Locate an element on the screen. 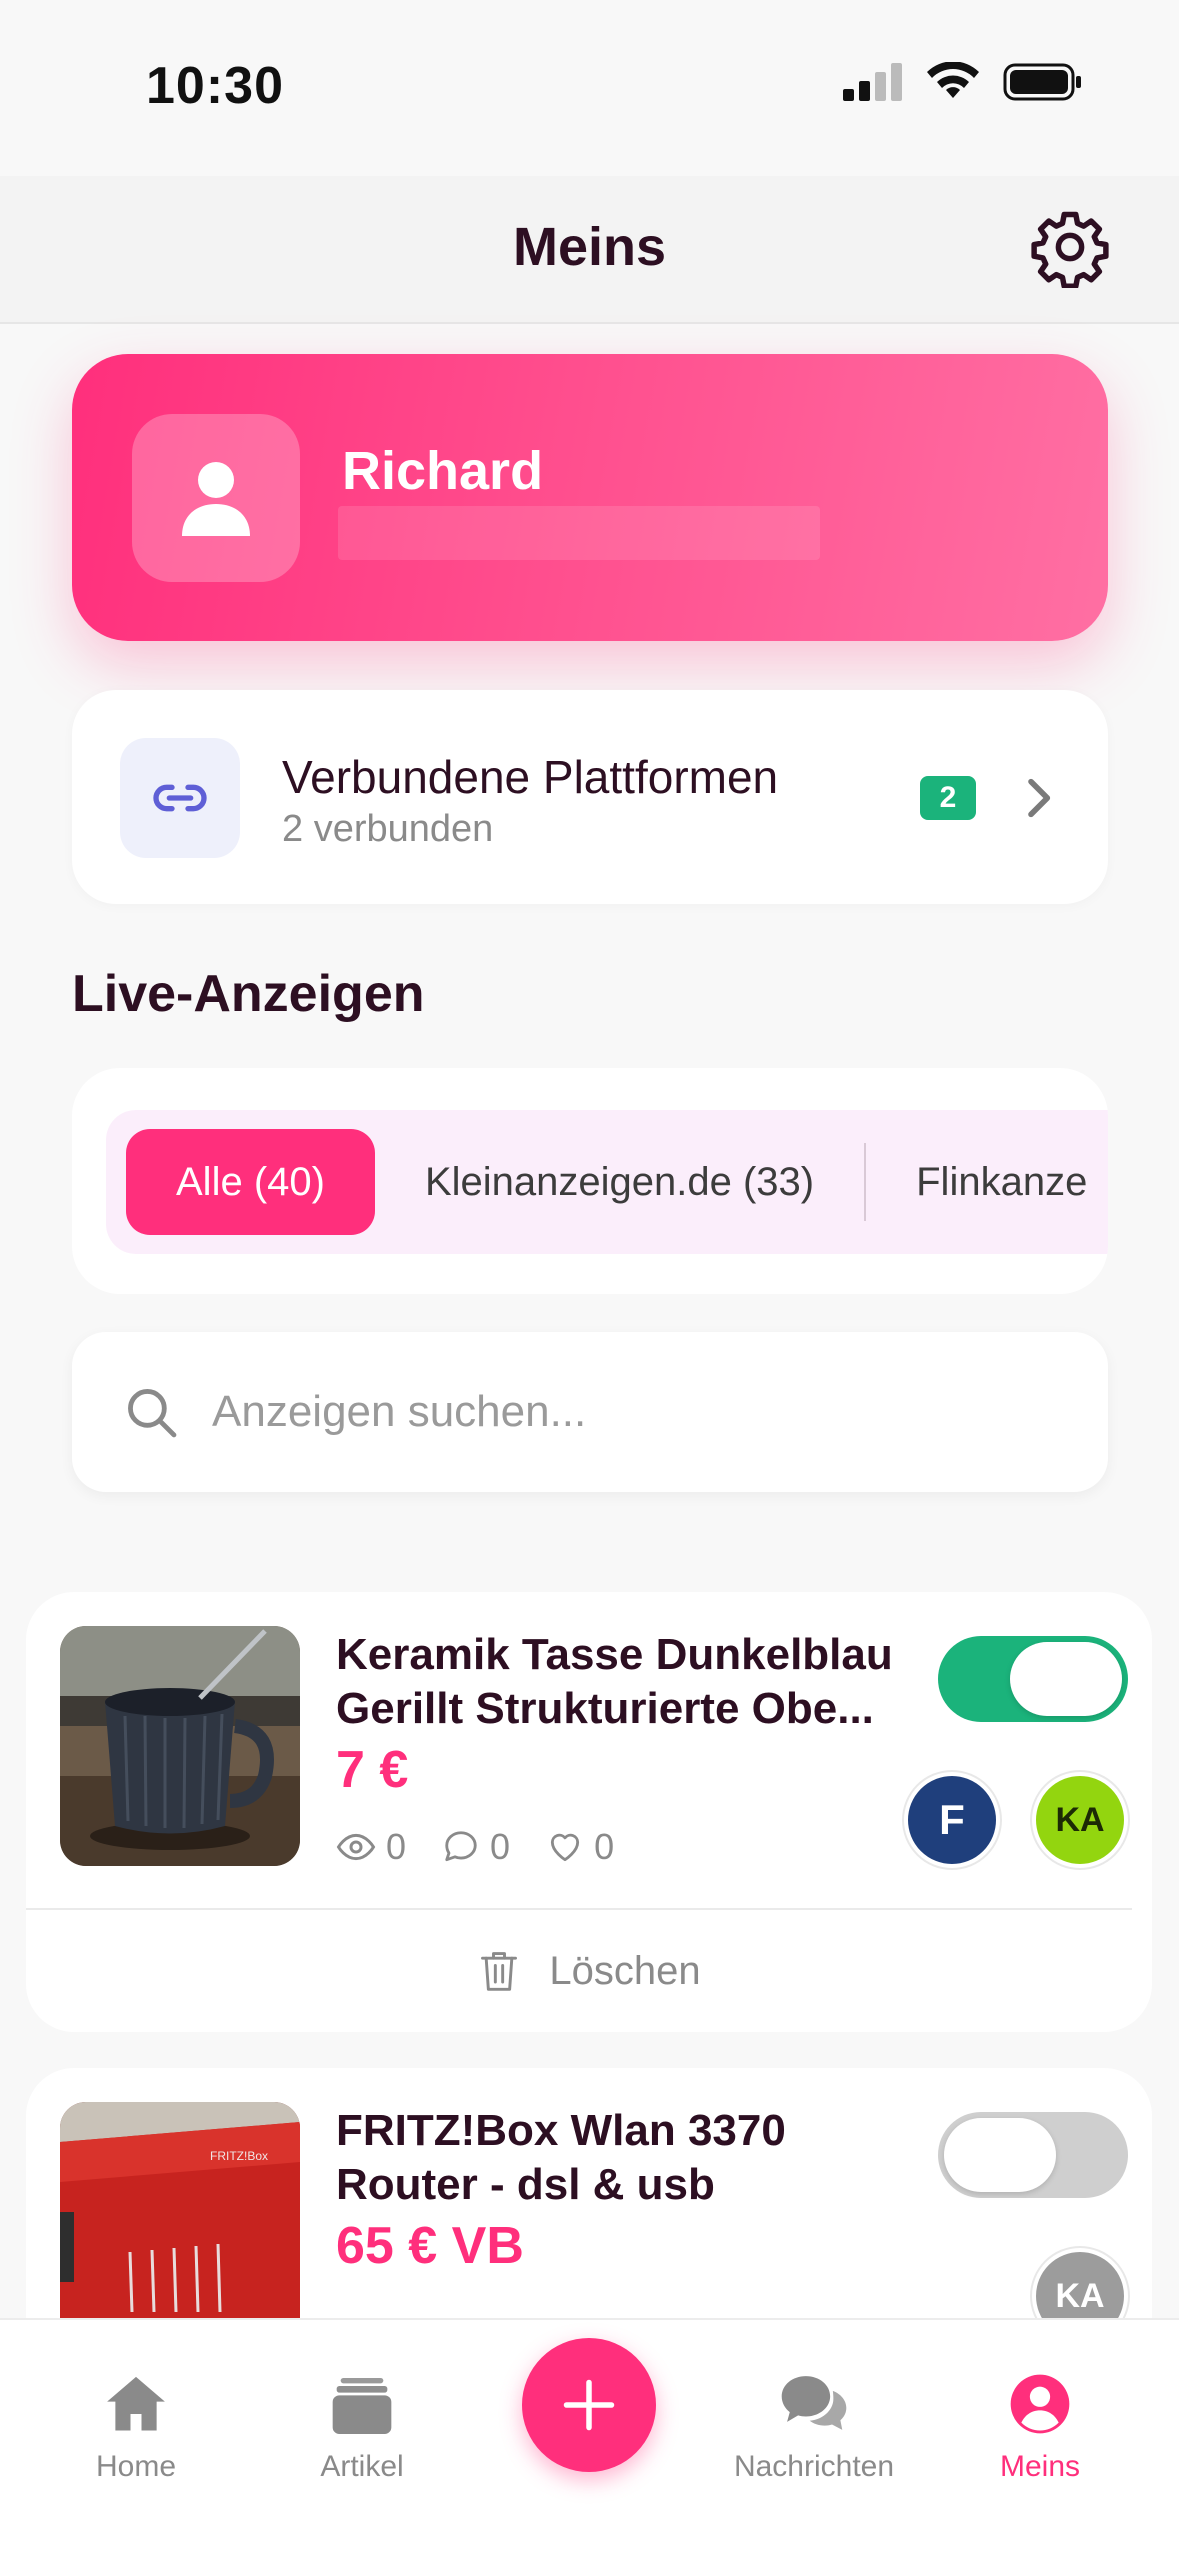 The image size is (1179, 2556). tab-nachrichten-label: Nachrichten is located at coordinates (814, 2466).